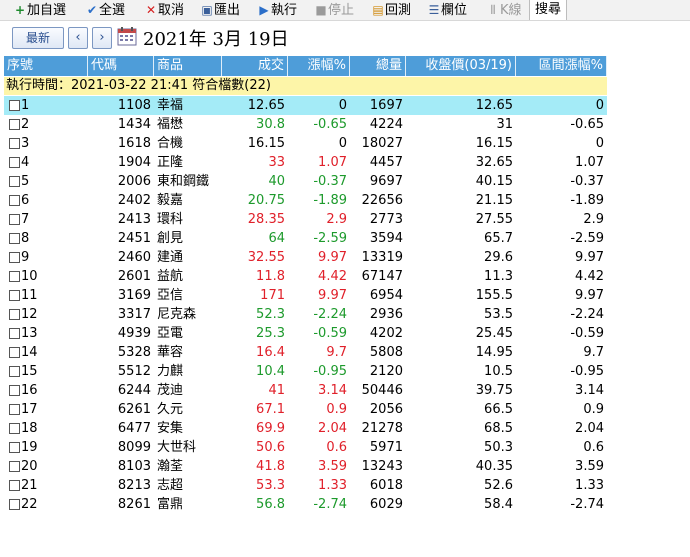 The height and width of the screenshot is (557, 690). Describe the element at coordinates (305, 219) in the screenshot. I see `table-row: 7 2413 環科 28.35 2.9 2773 27.55 2.9` at that location.